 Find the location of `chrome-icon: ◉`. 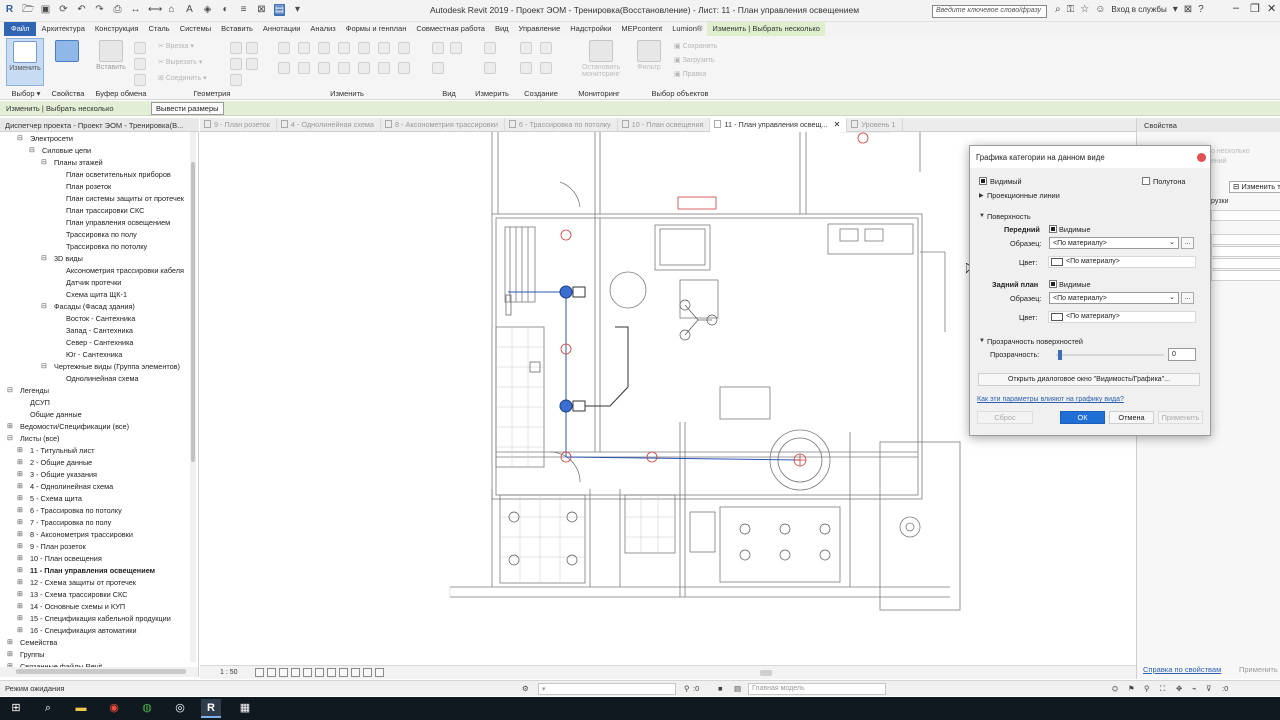

chrome-icon: ◉ is located at coordinates (114, 708).